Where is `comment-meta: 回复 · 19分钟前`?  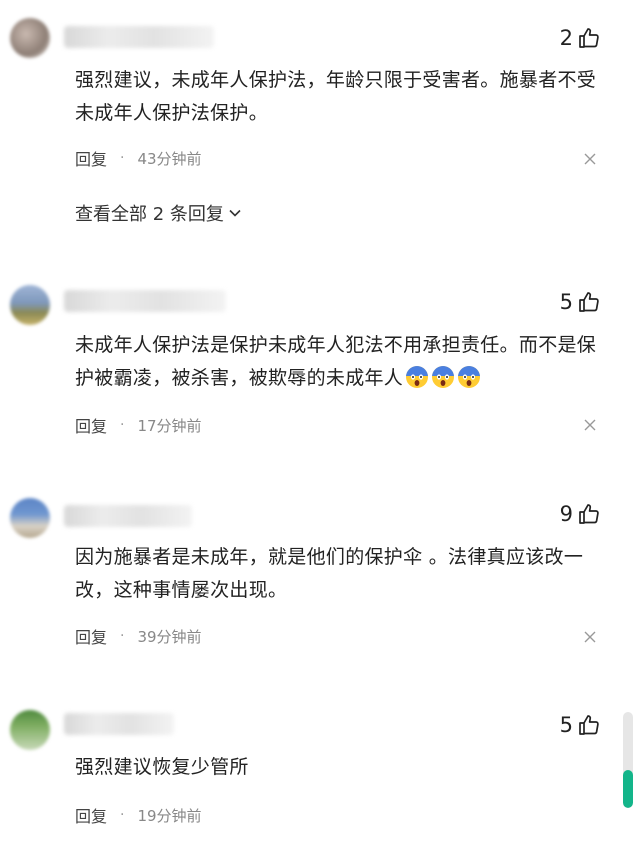
comment-meta: 回复 · 19分钟前 is located at coordinates (138, 815).